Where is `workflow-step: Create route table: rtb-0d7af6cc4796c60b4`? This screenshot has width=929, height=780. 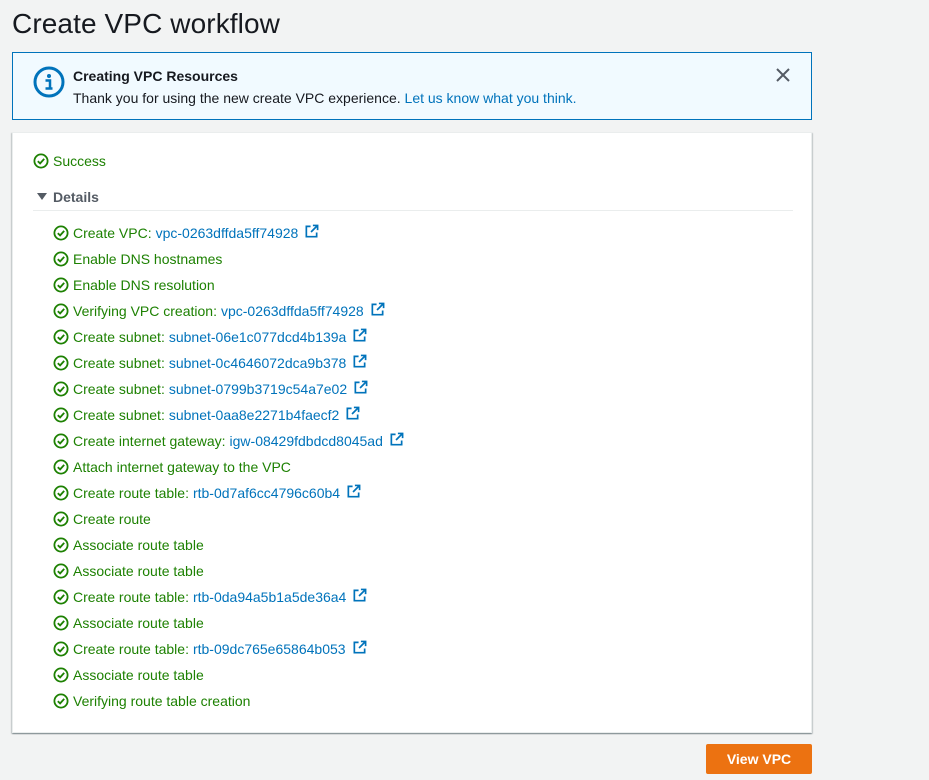
workflow-step: Create route table: rtb-0d7af6cc4796c60b4 is located at coordinates (228, 493).